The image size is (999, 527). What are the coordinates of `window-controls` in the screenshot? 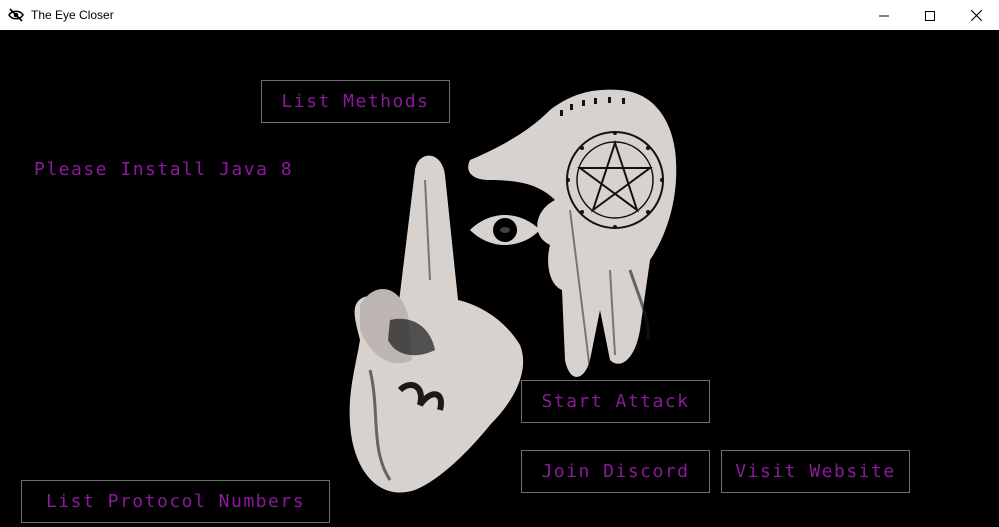 It's located at (930, 15).